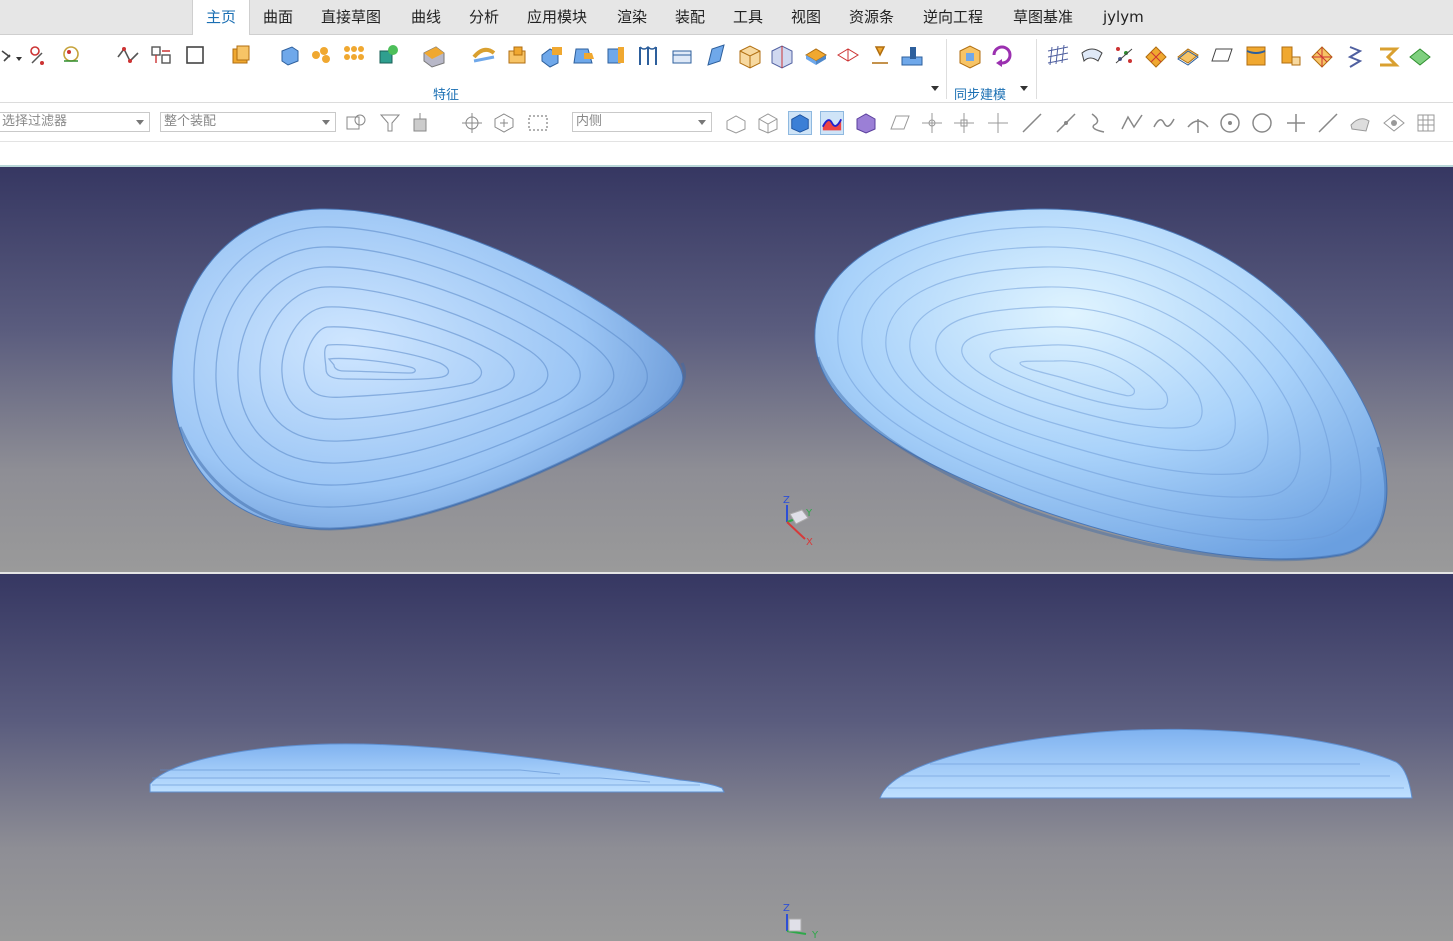 The image size is (1453, 941). Describe the element at coordinates (538, 123) in the screenshot. I see `rectangle-select-icon` at that location.